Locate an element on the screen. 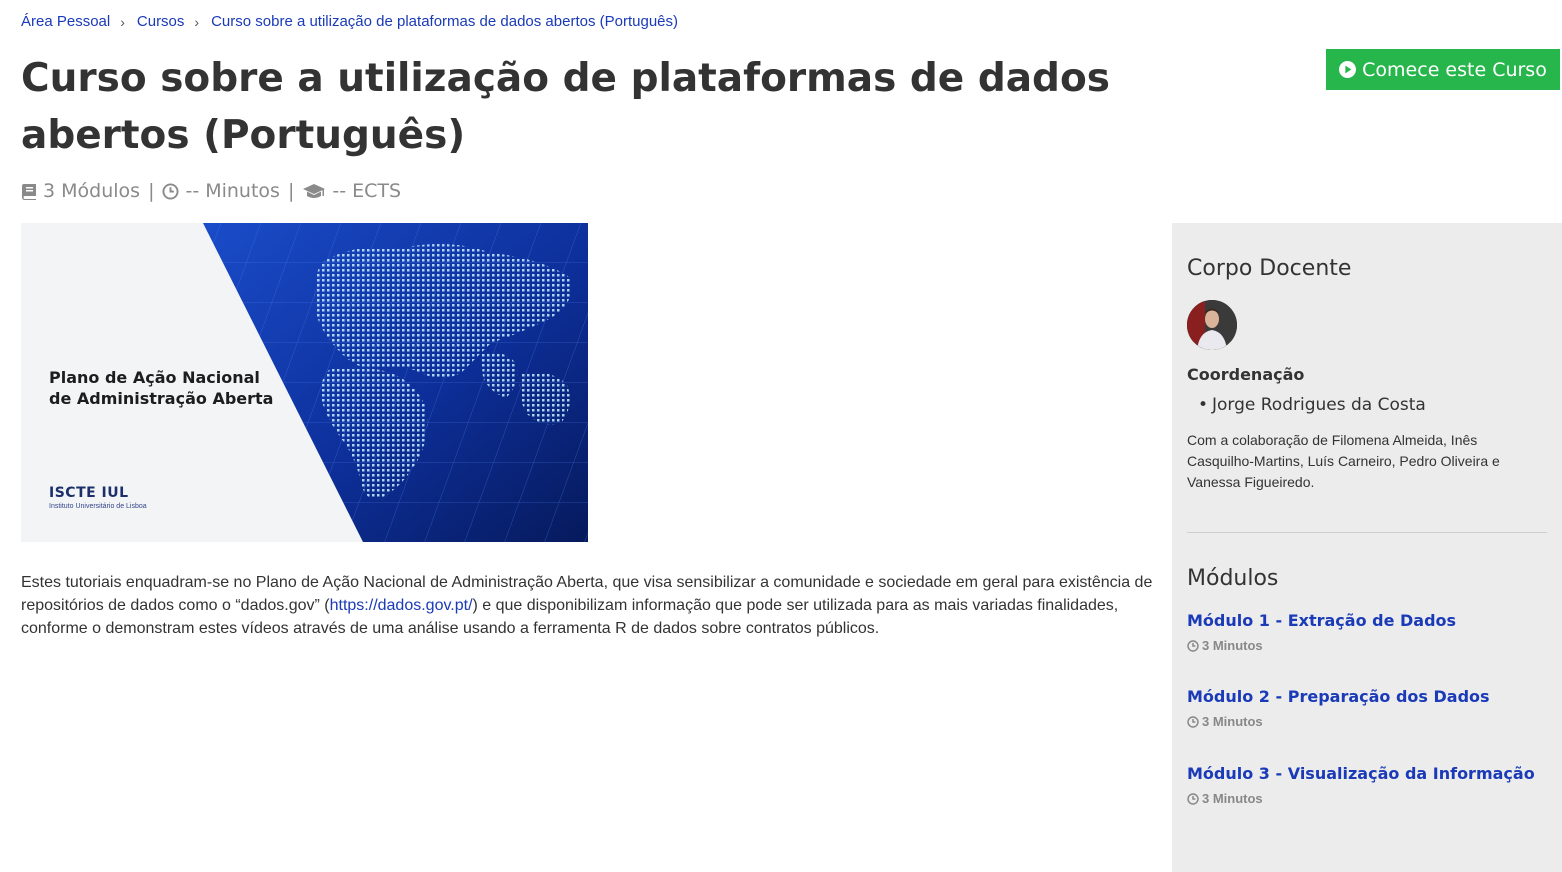 The width and height of the screenshot is (1562, 872). coordinator-name: Jorge Rodrigues da Costa is located at coordinates (1312, 405).